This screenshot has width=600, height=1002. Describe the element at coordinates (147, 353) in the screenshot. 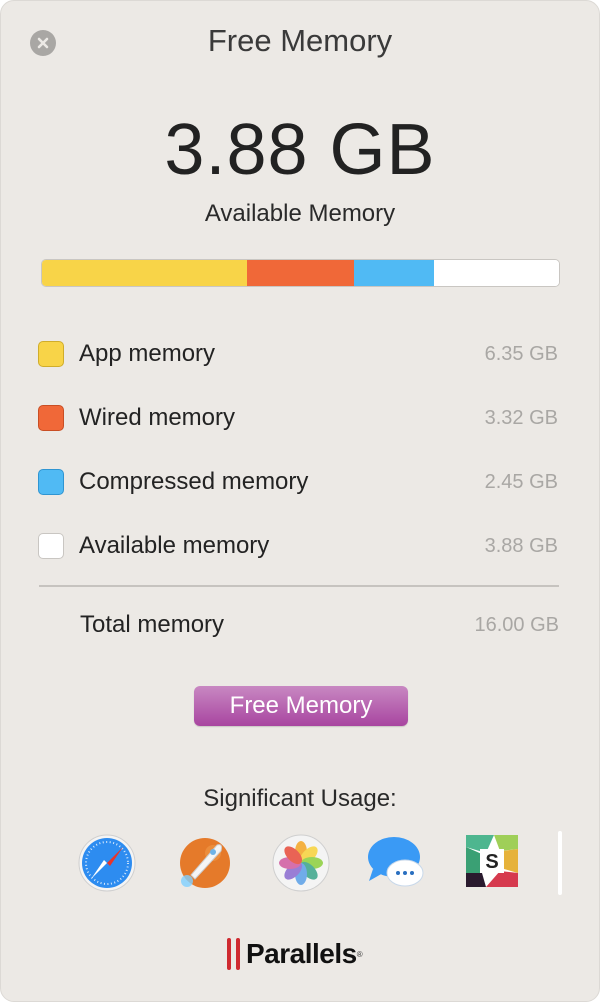

I see `legend-label: App memory` at that location.